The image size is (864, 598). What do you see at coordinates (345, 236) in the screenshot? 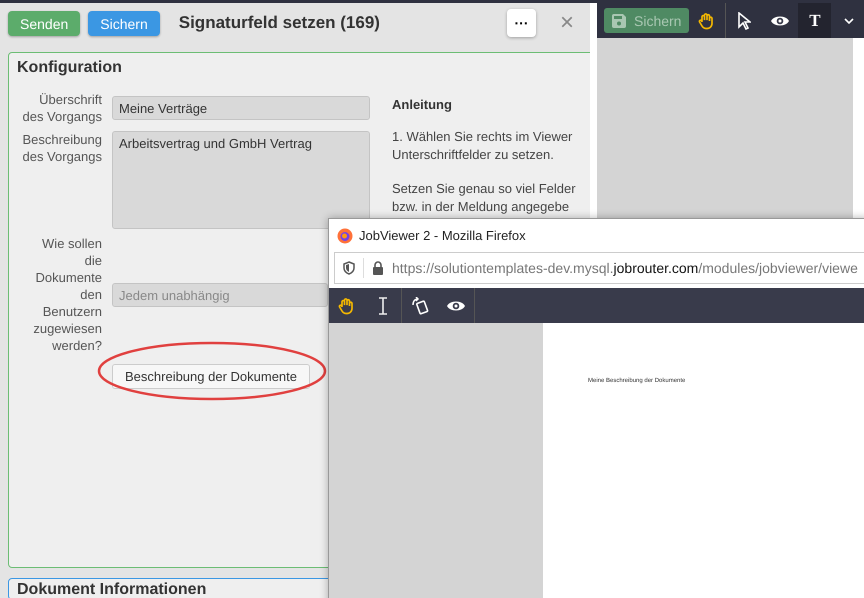
I see `browser-logo-icon` at bounding box center [345, 236].